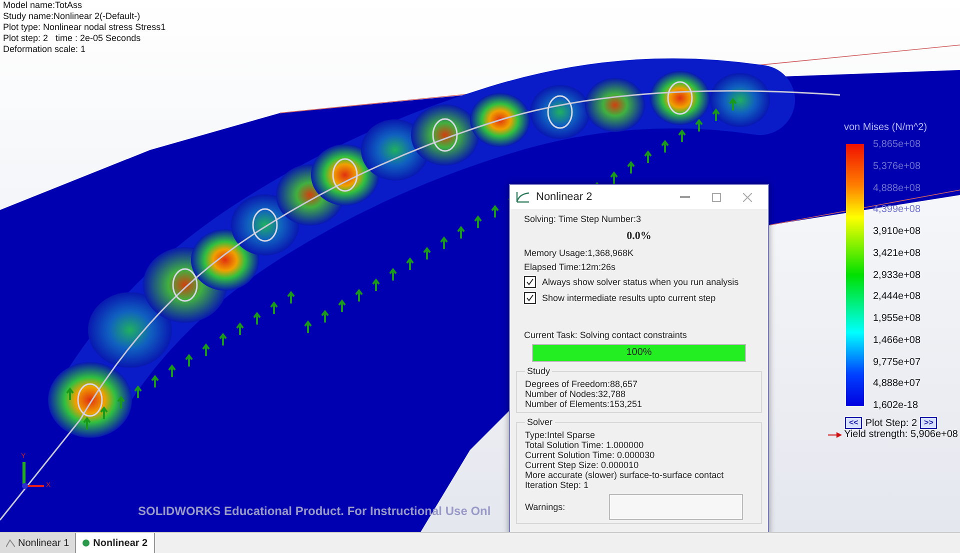 The image size is (960, 553). I want to click on current-task: Current Task: Solving contact constraints, so click(606, 335).